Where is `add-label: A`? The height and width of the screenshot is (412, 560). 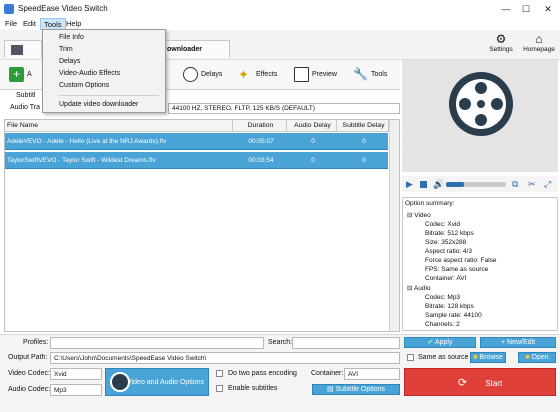 add-label: A is located at coordinates (29, 74).